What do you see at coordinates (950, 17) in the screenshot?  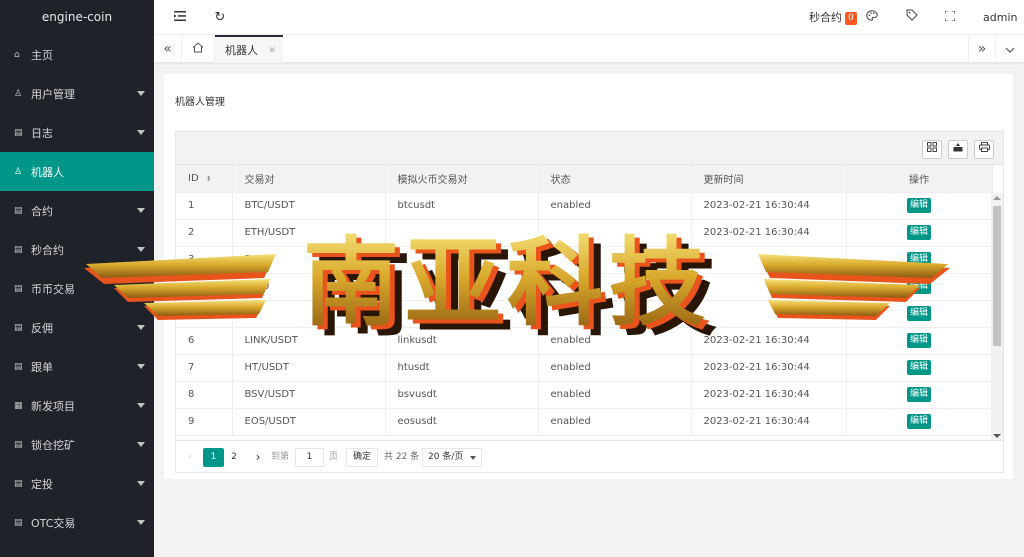 I see `fullscreen-icon` at bounding box center [950, 17].